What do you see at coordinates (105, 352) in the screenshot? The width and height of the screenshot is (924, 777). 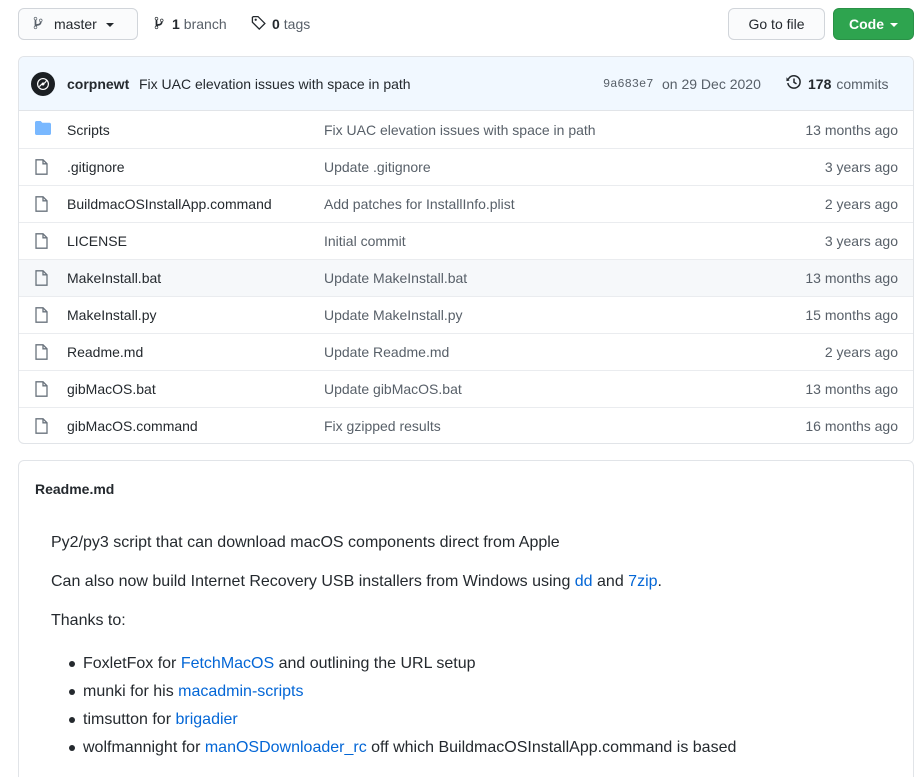 I see `file-name-link: Readme.md` at bounding box center [105, 352].